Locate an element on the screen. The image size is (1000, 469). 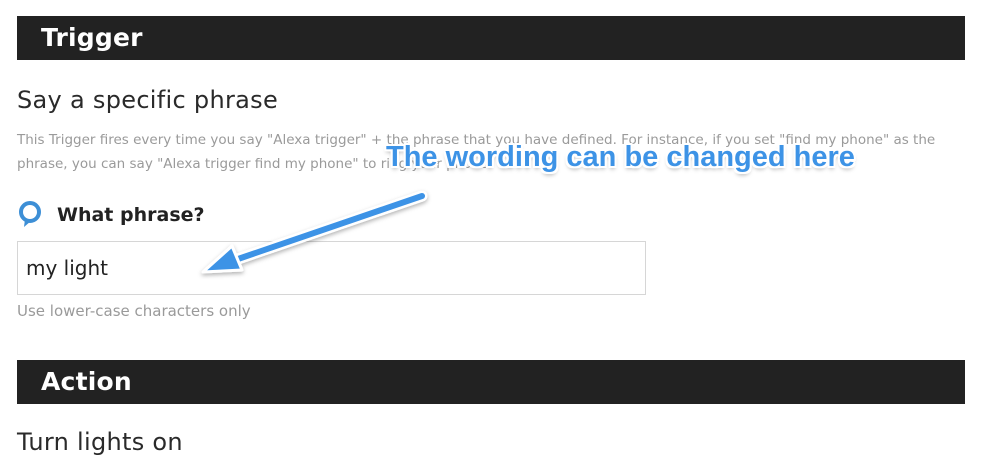
alexa-ring-icon is located at coordinates (30, 215).